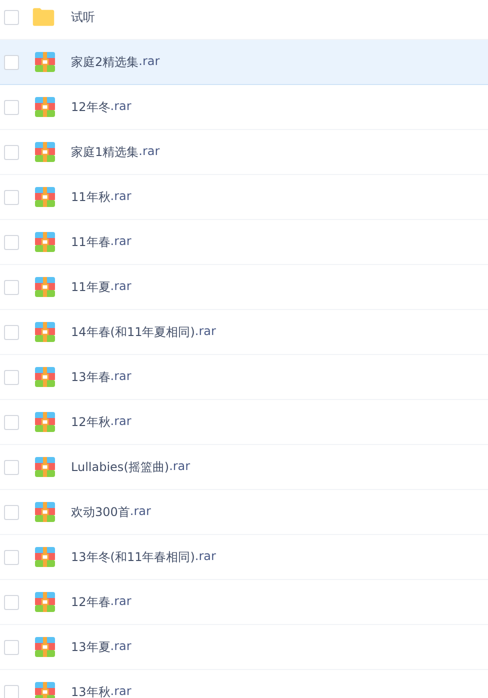 The width and height of the screenshot is (488, 698). I want to click on file-name: 家庭1精选集.rar, so click(115, 152).